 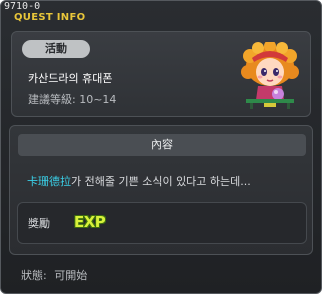 I want to click on quest-name: 카산드라의 휴대폰, so click(x=70, y=78).